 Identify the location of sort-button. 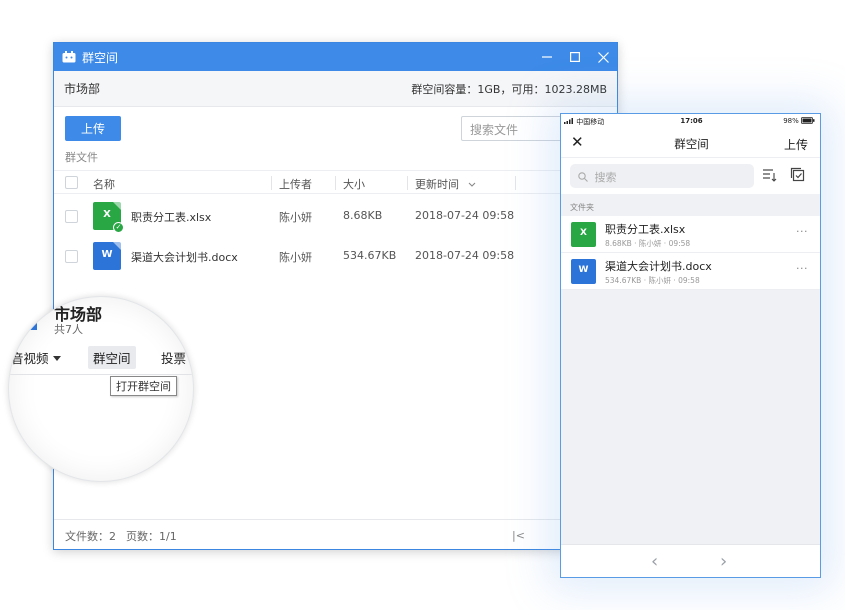
(770, 175).